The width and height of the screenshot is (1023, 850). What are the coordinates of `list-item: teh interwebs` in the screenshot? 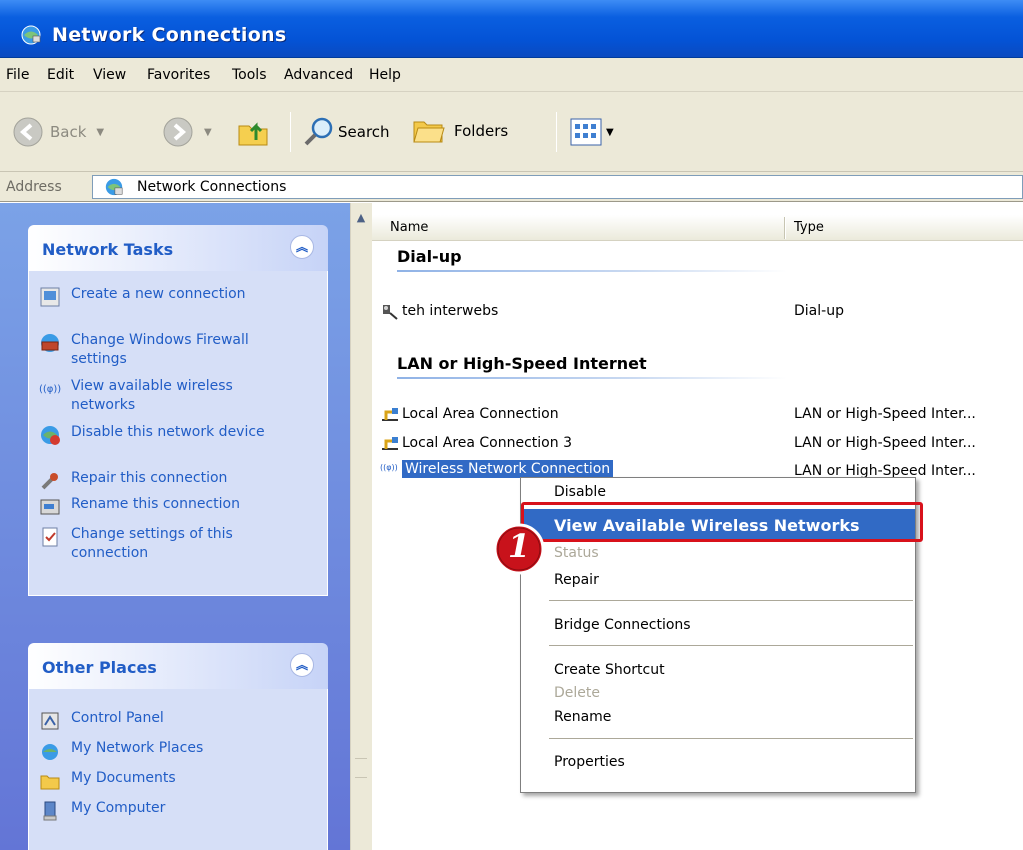 It's located at (439, 311).